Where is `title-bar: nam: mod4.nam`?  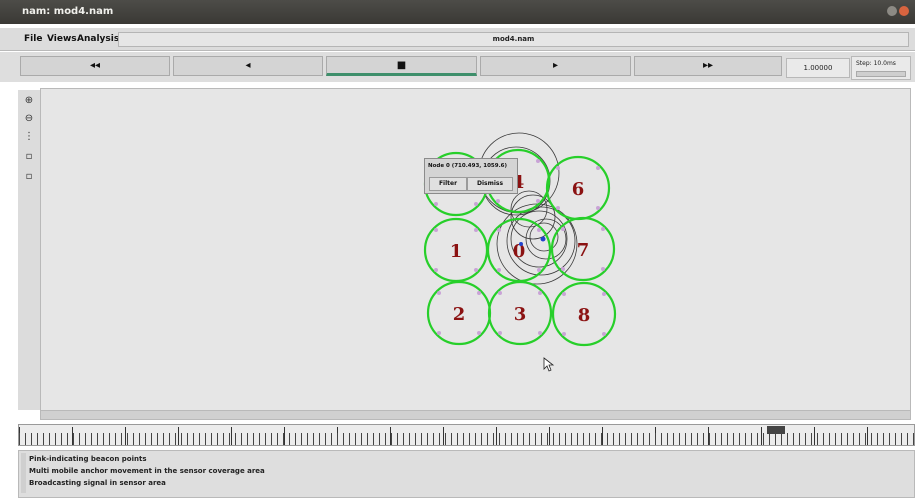 title-bar: nam: mod4.nam is located at coordinates (457, 12).